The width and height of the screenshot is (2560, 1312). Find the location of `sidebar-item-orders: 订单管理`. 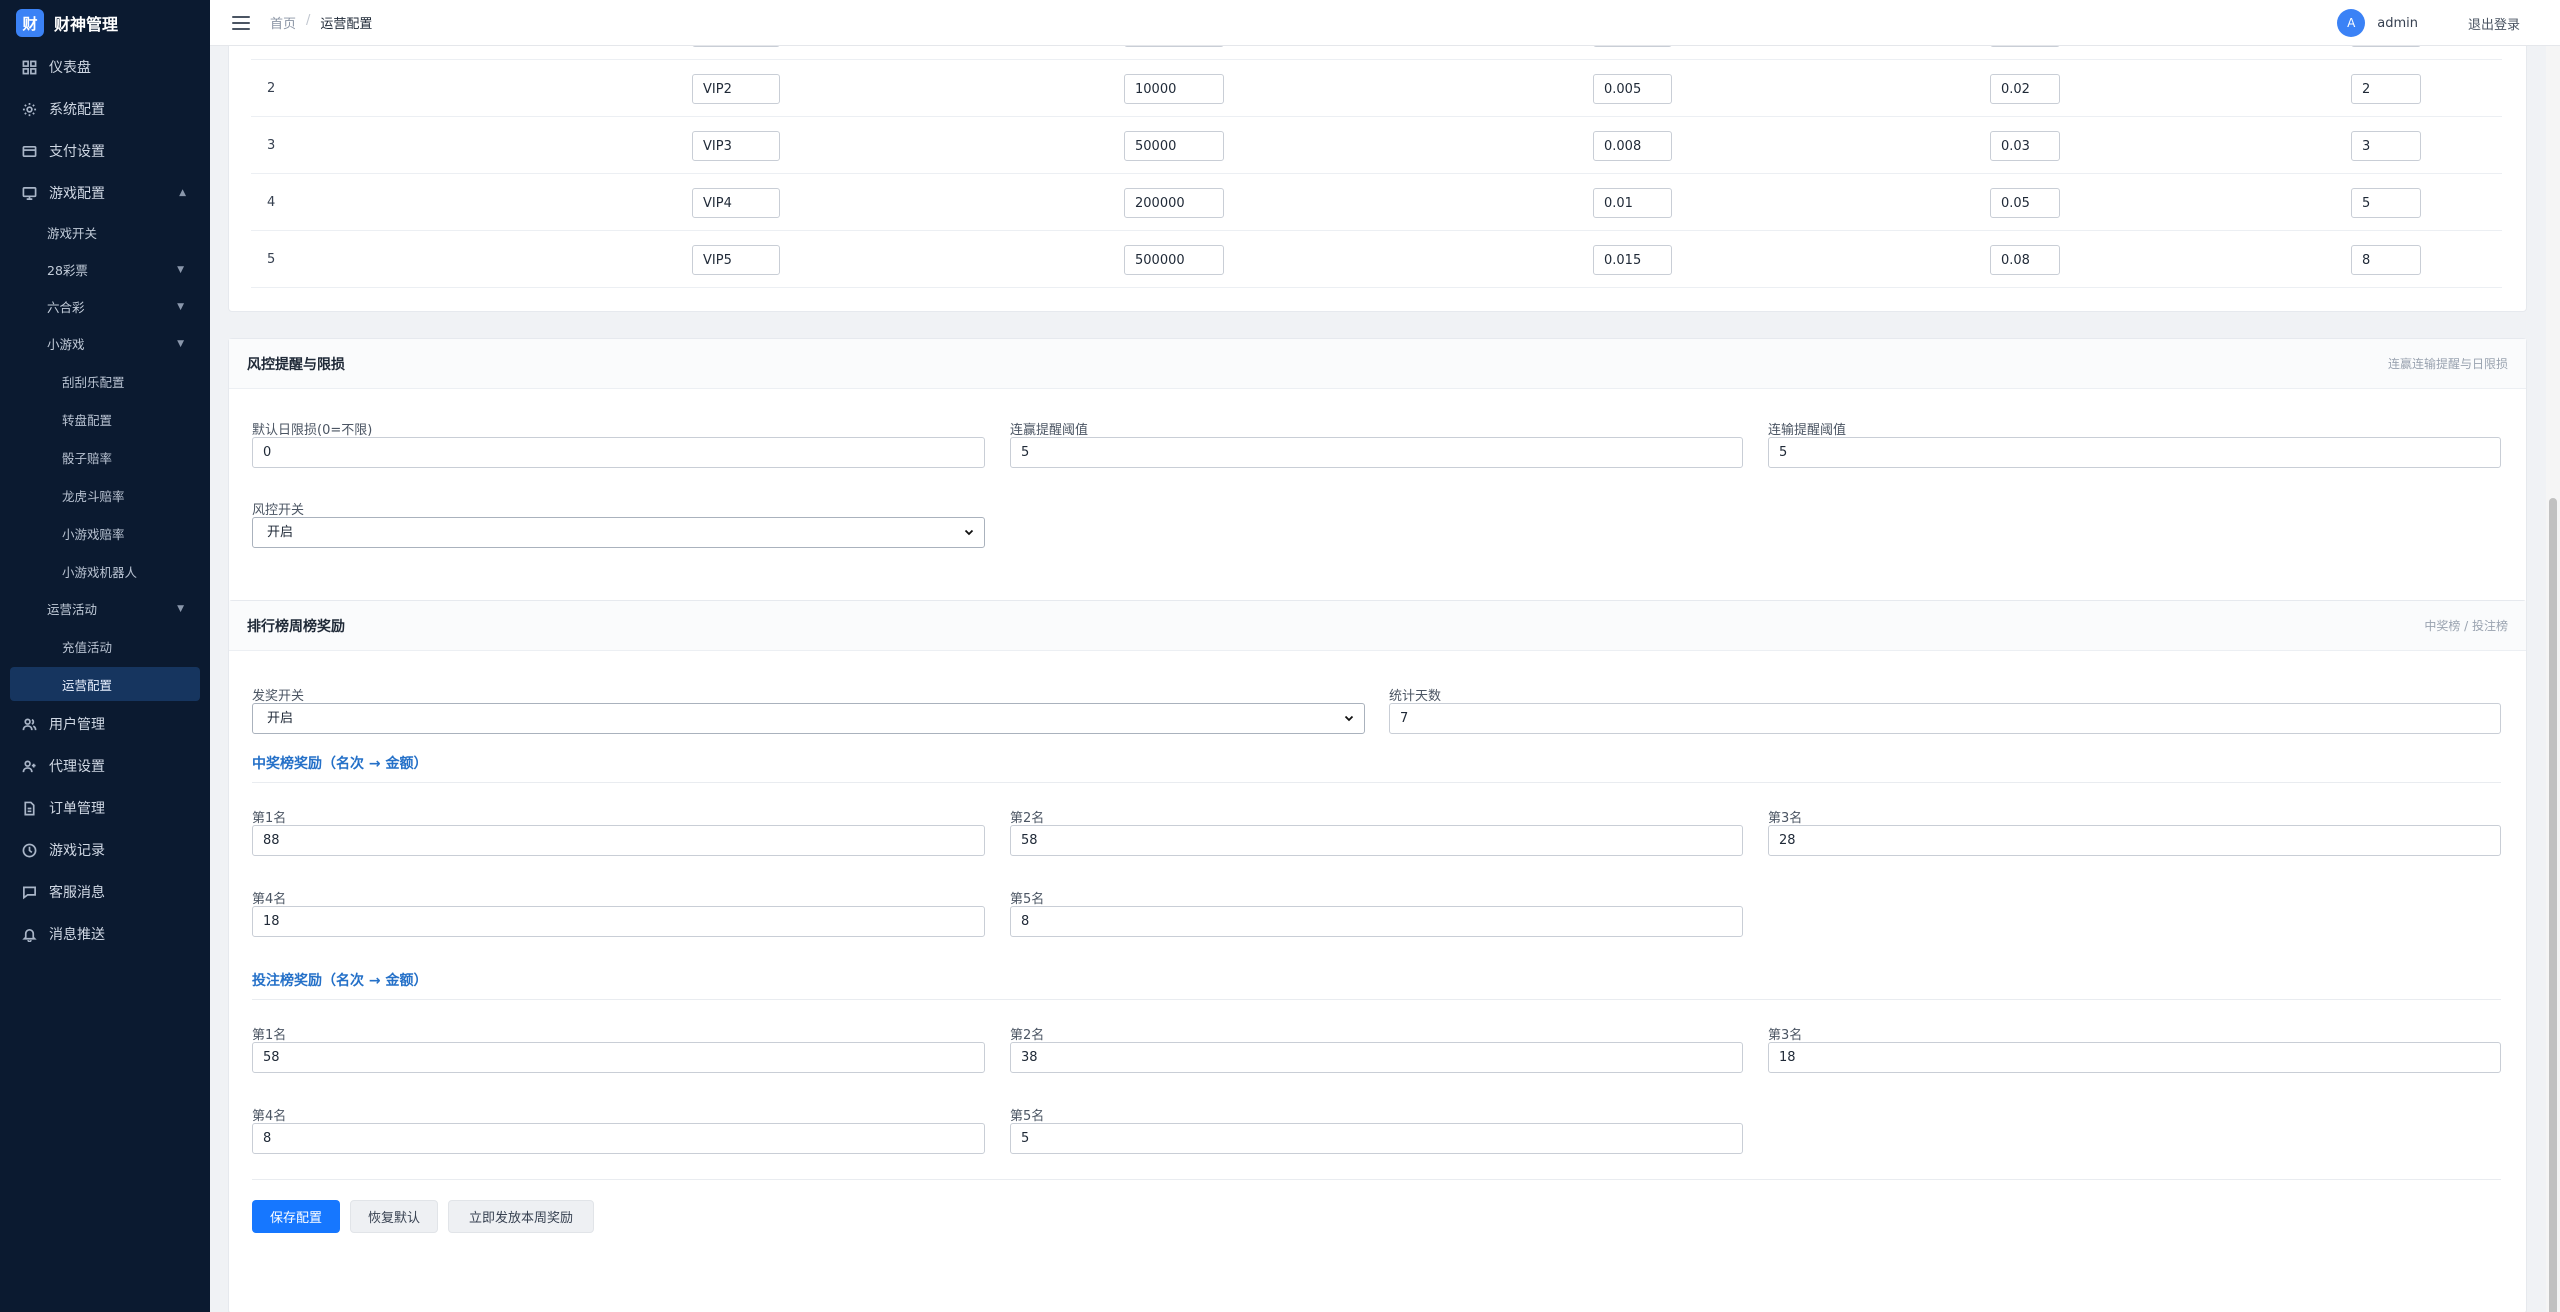

sidebar-item-orders: 订单管理 is located at coordinates (105, 808).